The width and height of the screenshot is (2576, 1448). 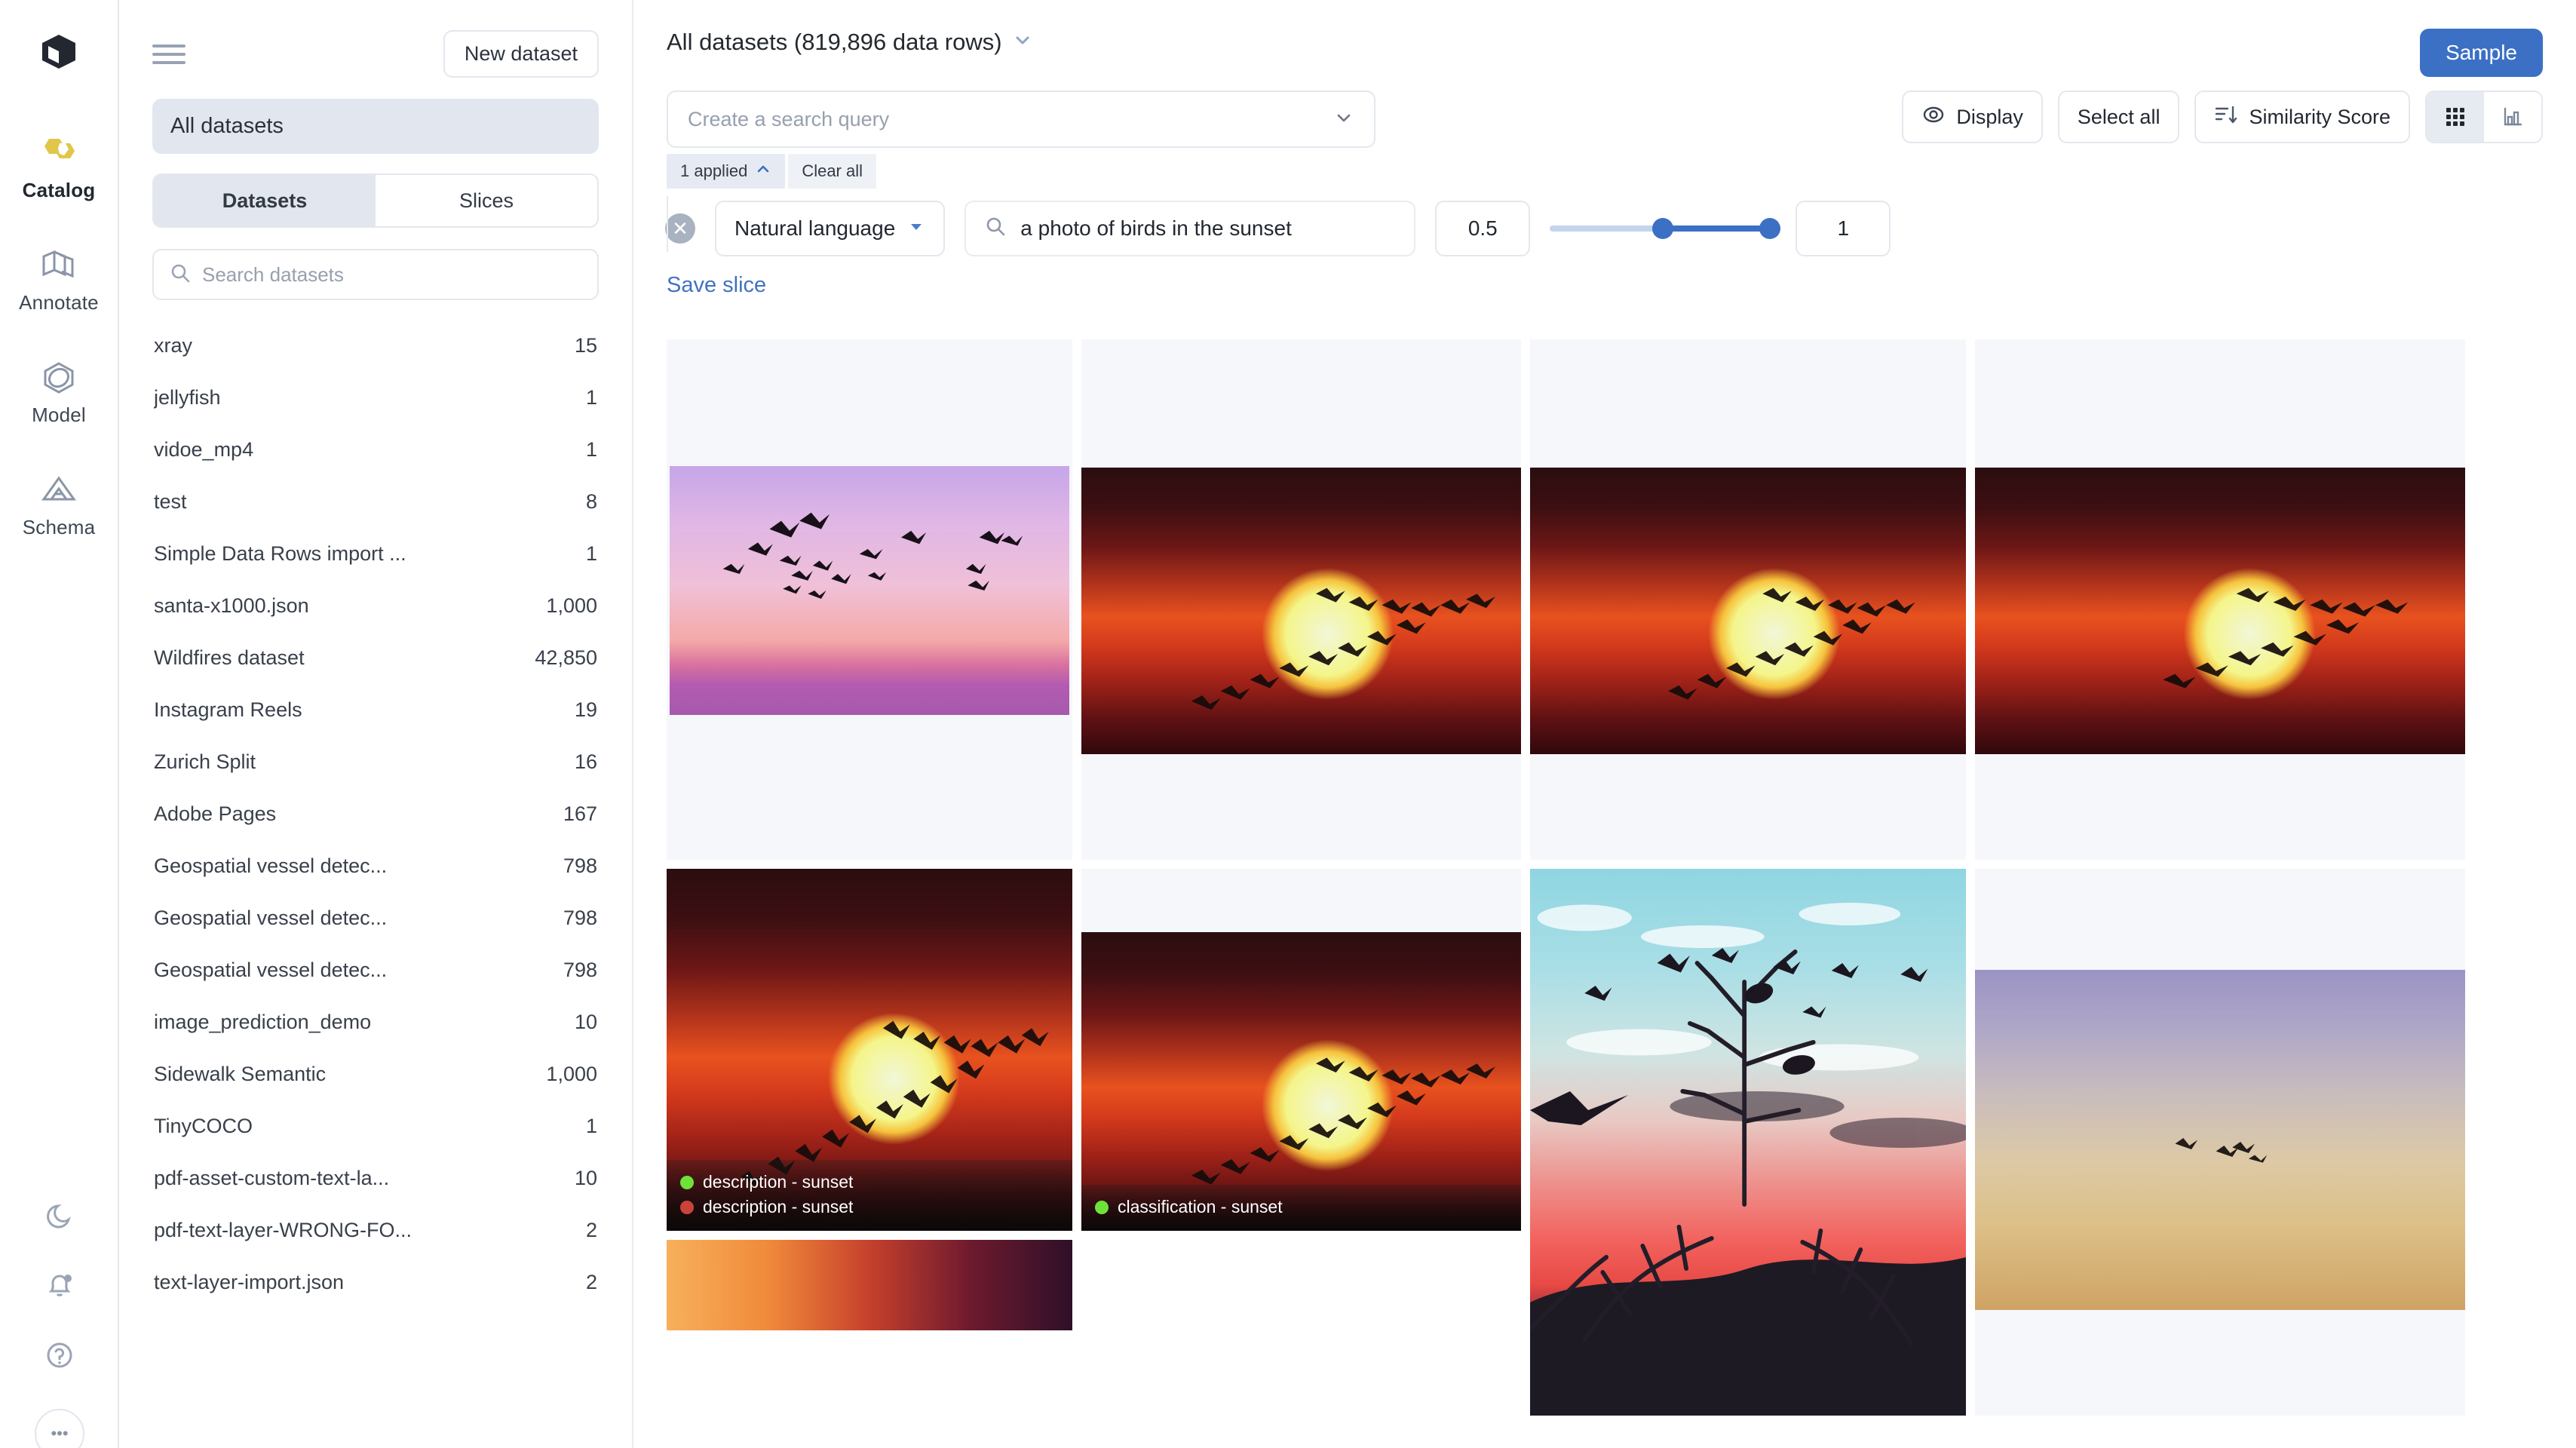 What do you see at coordinates (1190, 228) in the screenshot?
I see `natural-language-search-input: a photo of birds in the sunset` at bounding box center [1190, 228].